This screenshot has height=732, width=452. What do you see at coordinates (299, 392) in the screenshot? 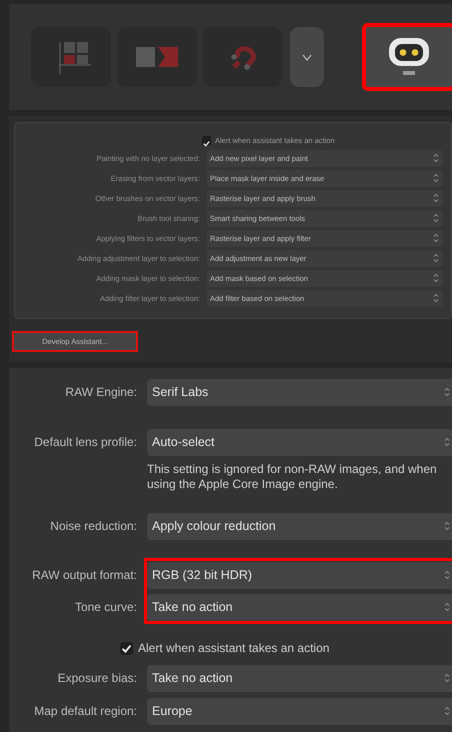
I see `dropdown: Serif Labs` at bounding box center [299, 392].